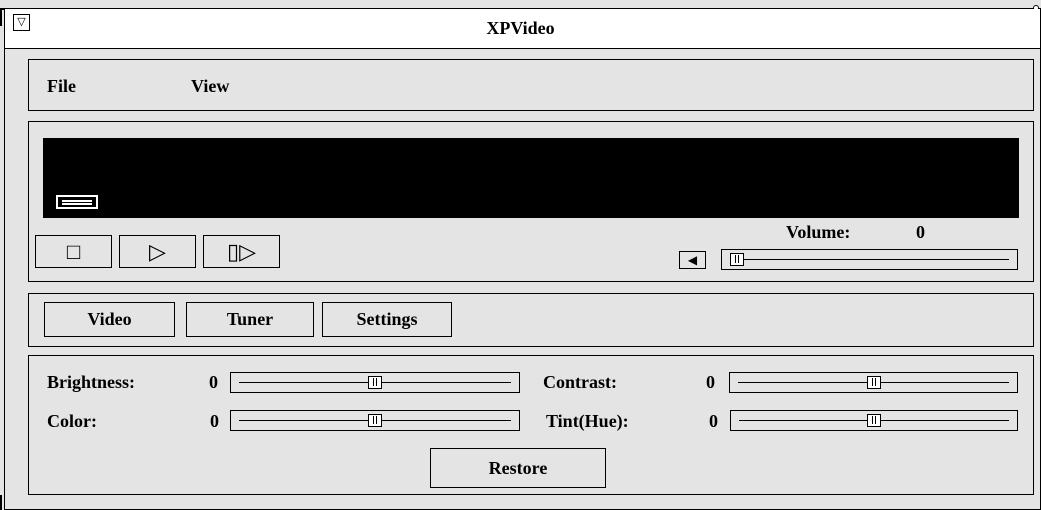 The image size is (1041, 510). I want to click on pause-button: ▯▷, so click(241, 251).